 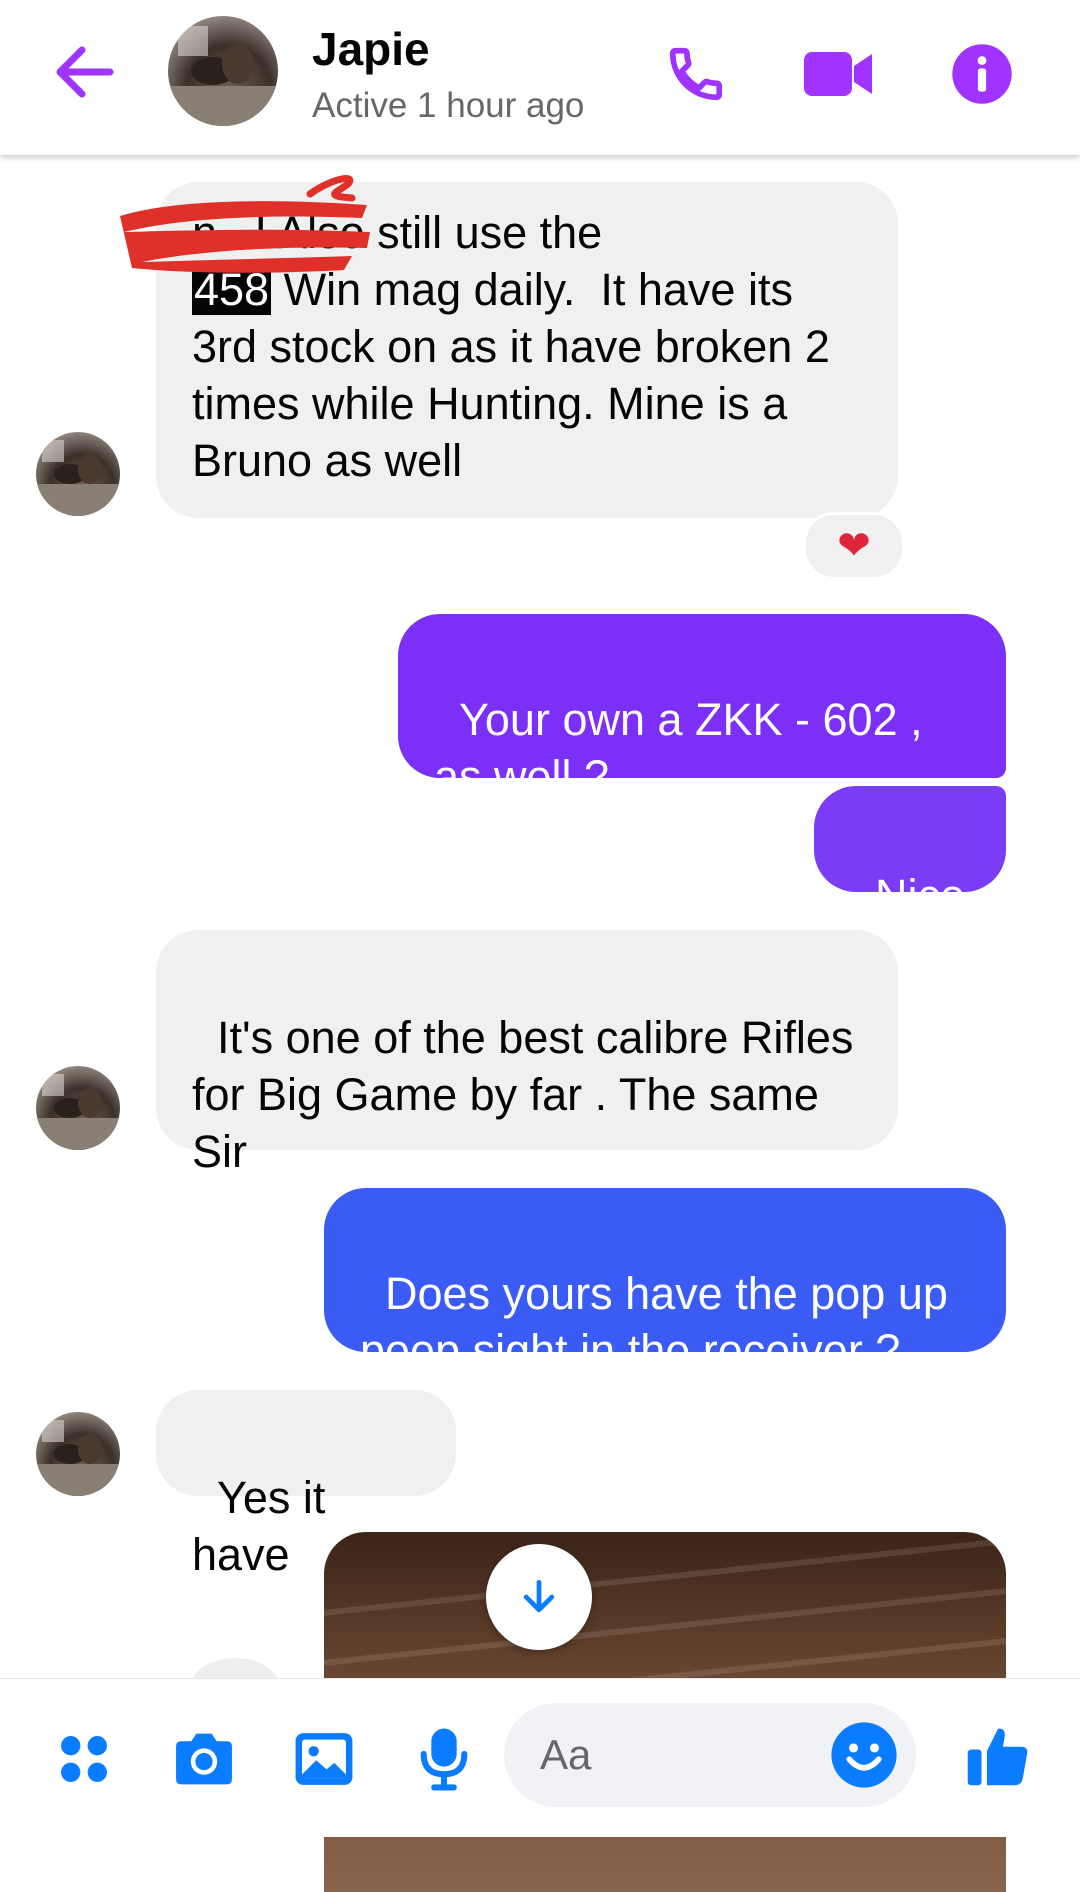 I want to click on conversation-header: Japie Active 1 hour ago, so click(x=540, y=77).